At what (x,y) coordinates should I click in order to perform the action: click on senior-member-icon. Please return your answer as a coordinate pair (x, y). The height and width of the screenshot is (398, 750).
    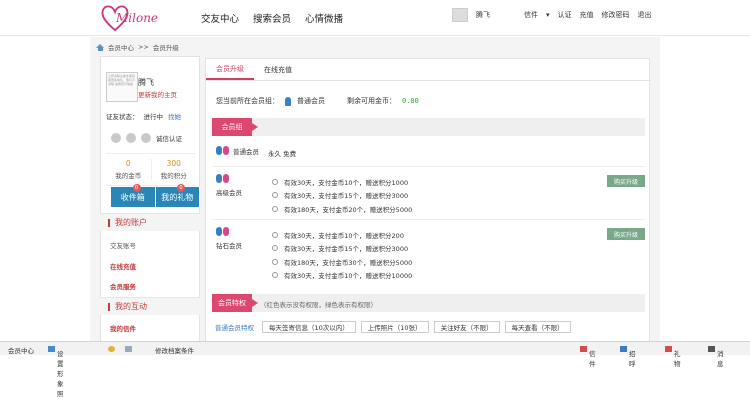
    Looking at the image, I should click on (223, 179).